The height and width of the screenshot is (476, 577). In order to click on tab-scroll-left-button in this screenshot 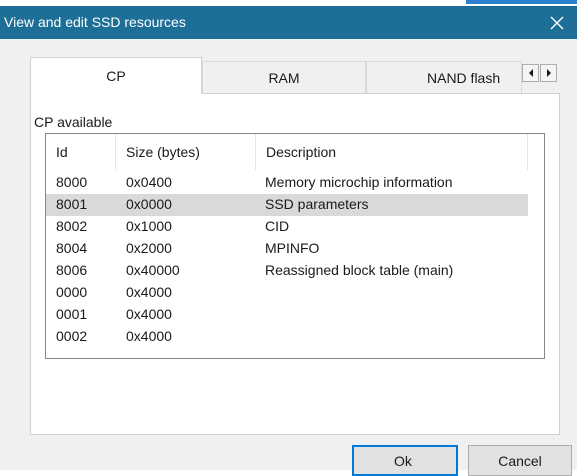, I will do `click(530, 73)`.